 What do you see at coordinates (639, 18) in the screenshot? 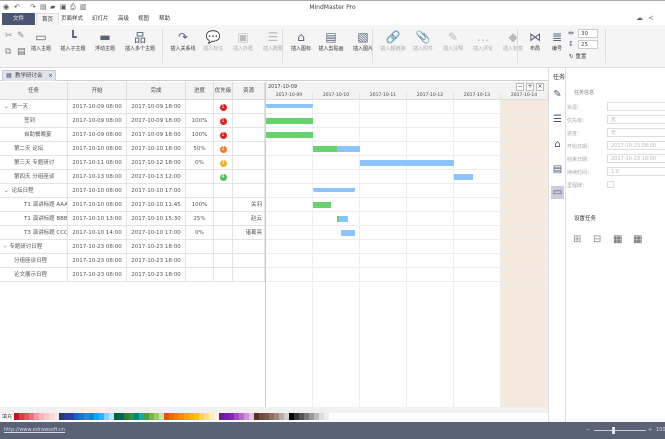
I see `cloud-icon: ☁` at bounding box center [639, 18].